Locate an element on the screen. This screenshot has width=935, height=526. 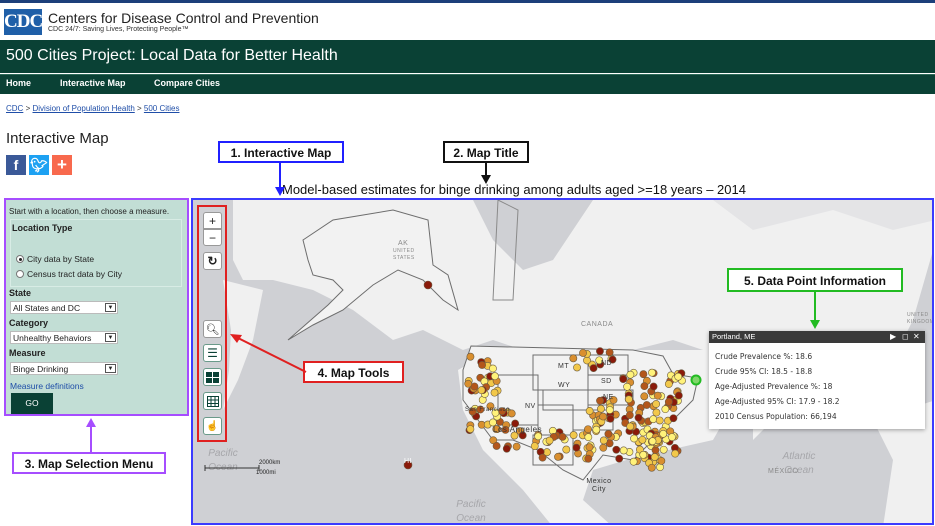
category-select: Unhealthy Behaviors ▼ is located at coordinates (64, 337).